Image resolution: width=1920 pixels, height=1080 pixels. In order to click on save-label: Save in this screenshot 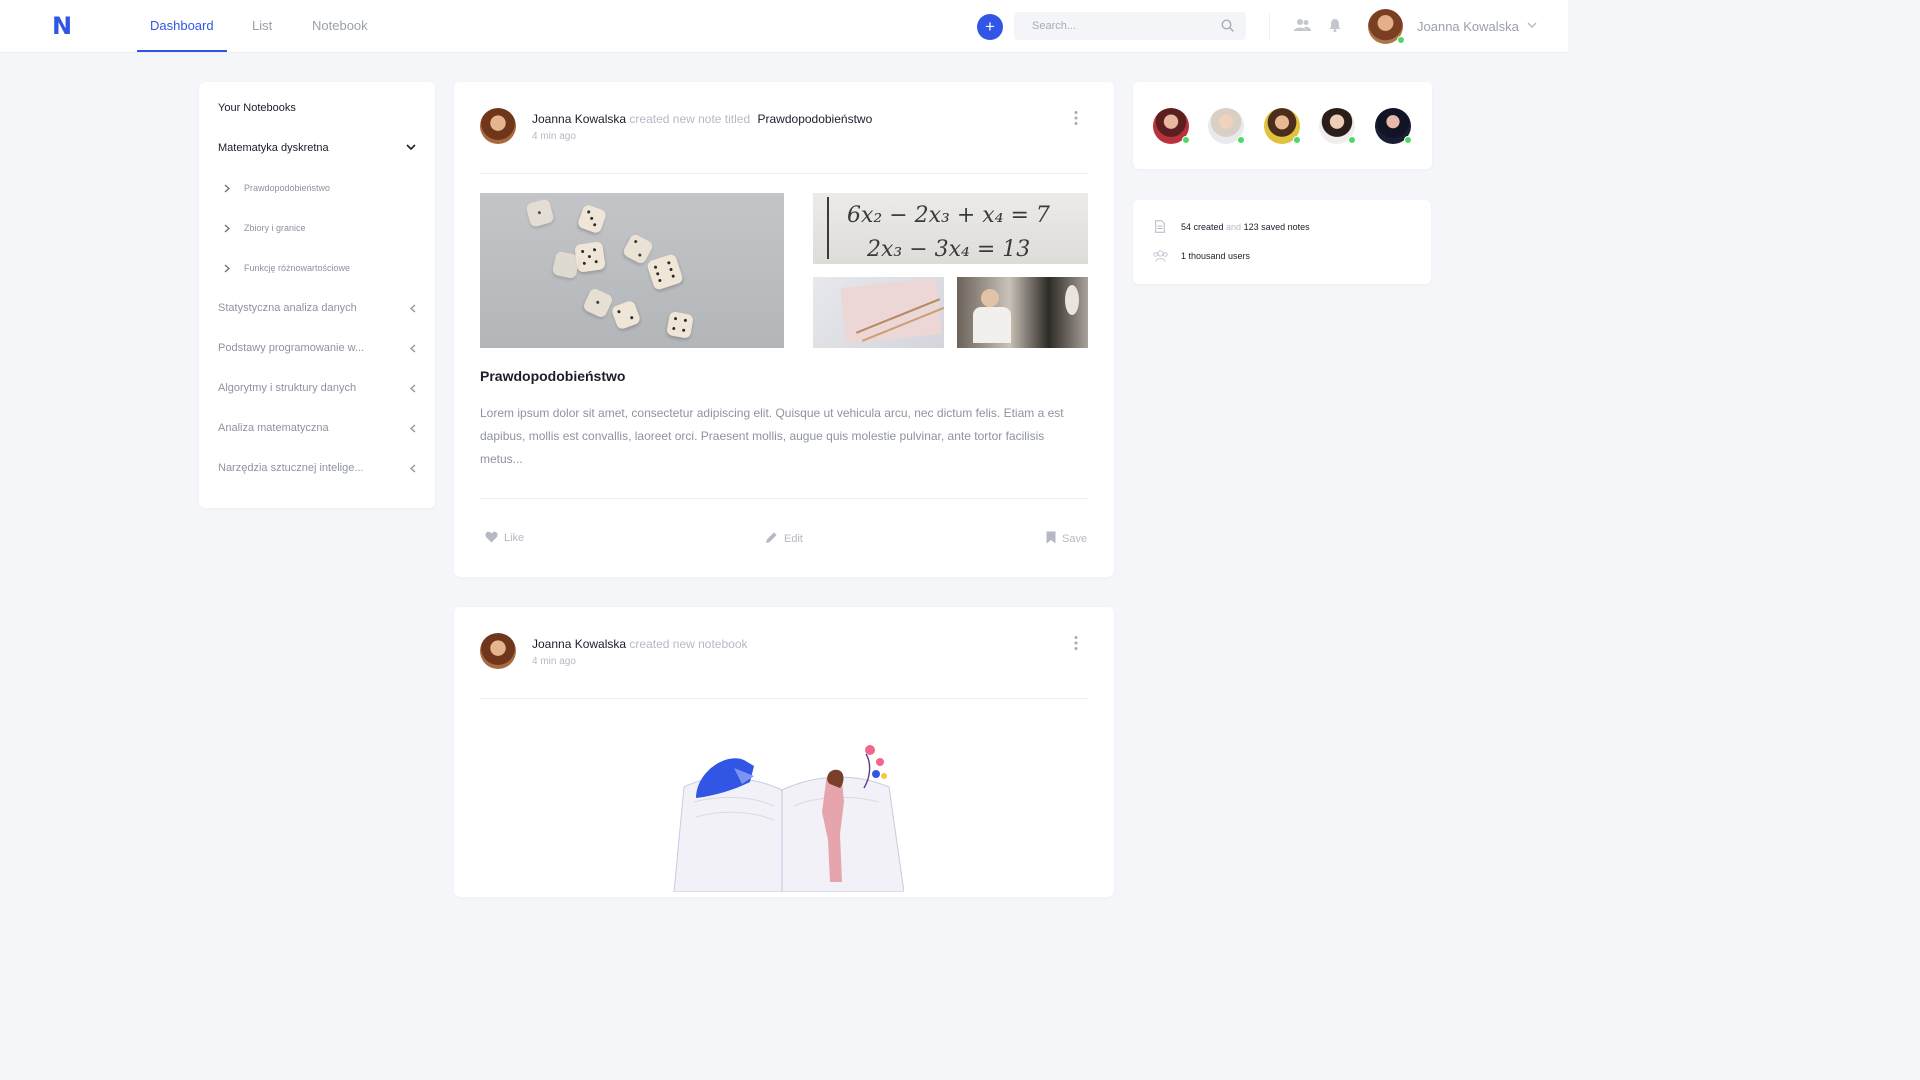, I will do `click(1075, 539)`.